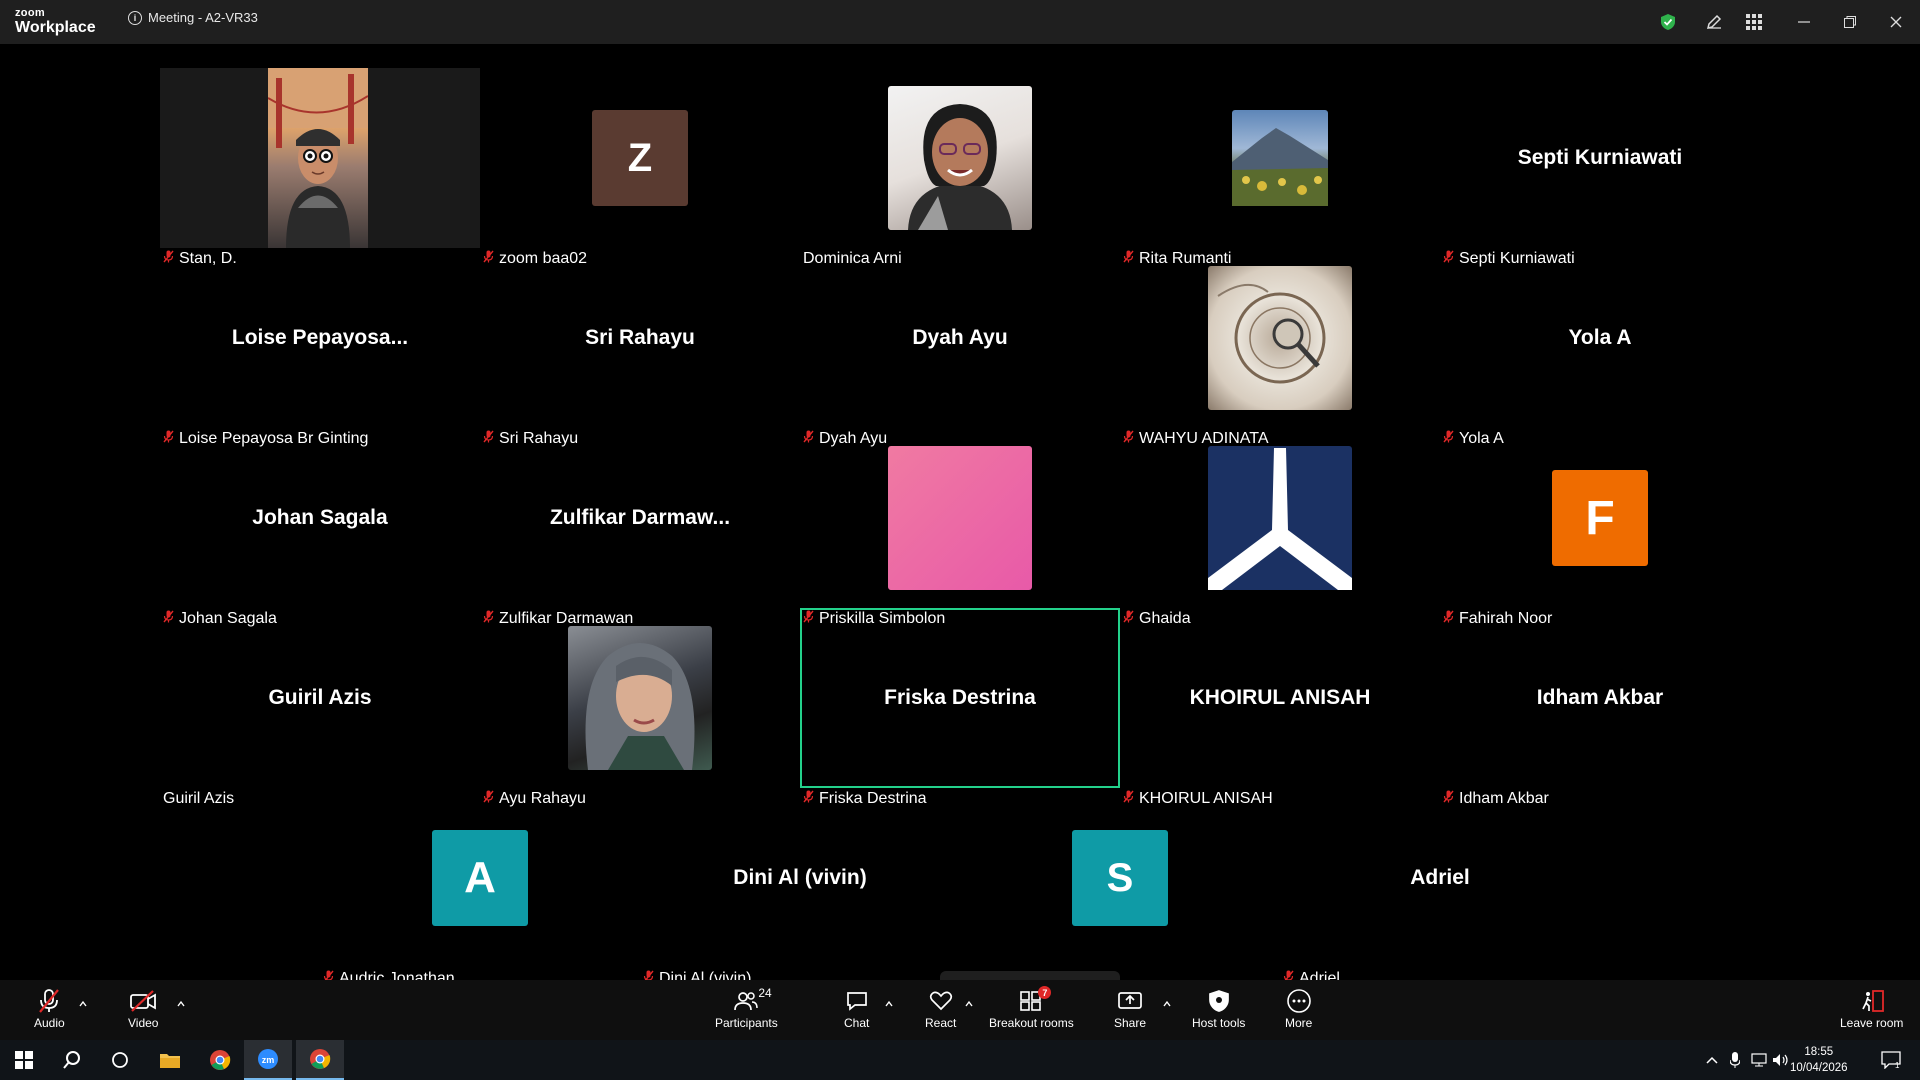  What do you see at coordinates (30, 13) in the screenshot?
I see `brand-top: zoom` at bounding box center [30, 13].